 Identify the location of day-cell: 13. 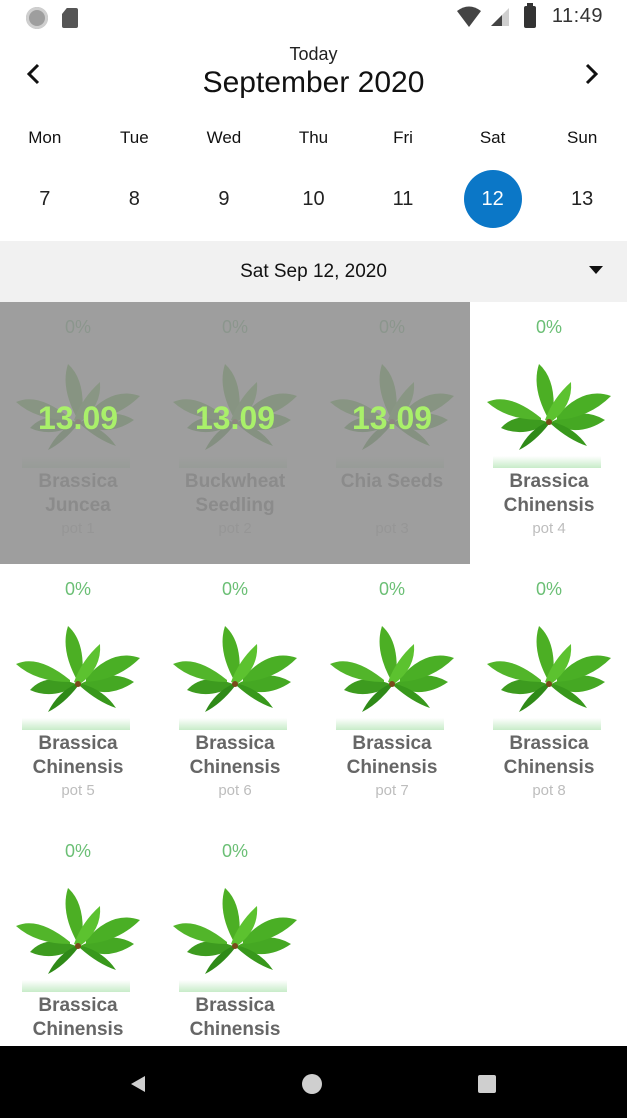
(582, 199).